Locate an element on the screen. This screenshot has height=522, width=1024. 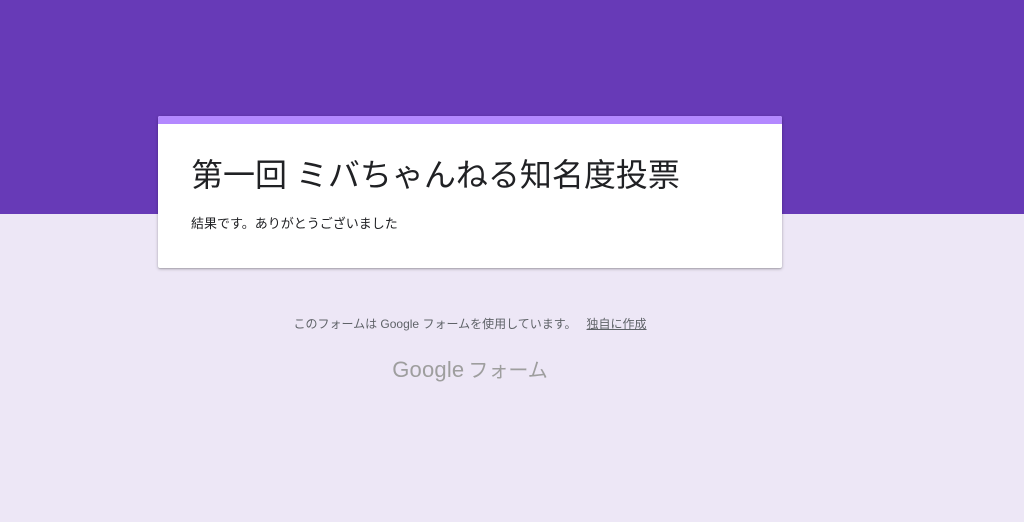
logo-forms-text: フォーム is located at coordinates (508, 371).